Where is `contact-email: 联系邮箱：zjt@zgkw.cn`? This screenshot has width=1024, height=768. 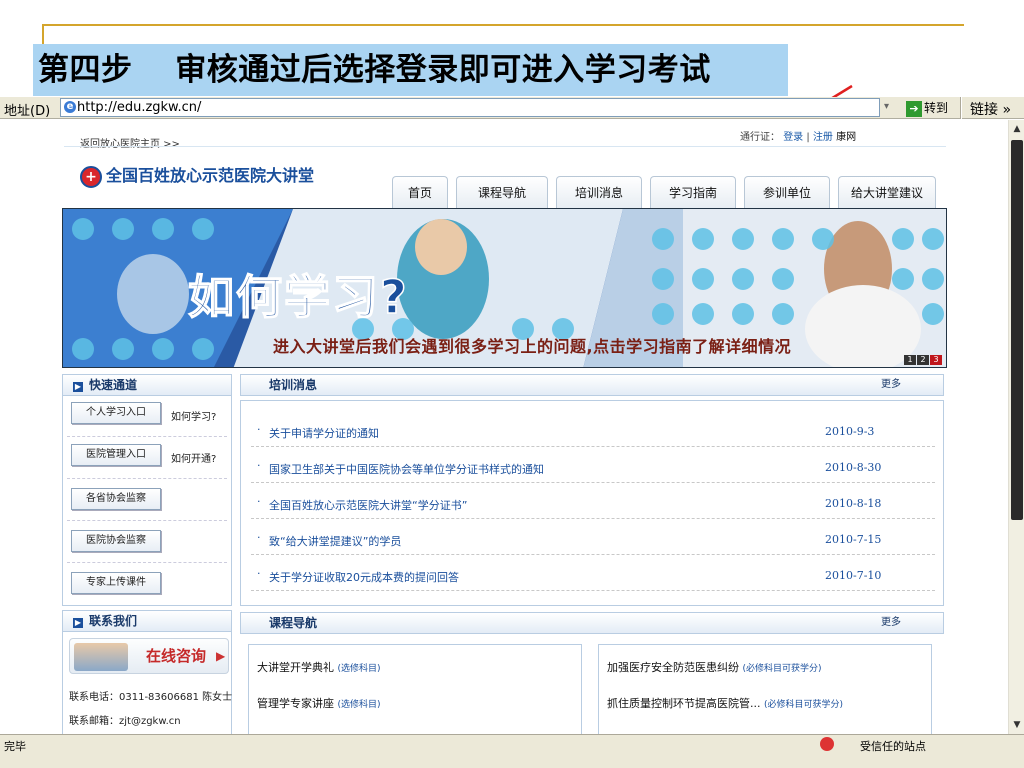 contact-email: 联系邮箱：zjt@zgkw.cn is located at coordinates (125, 721).